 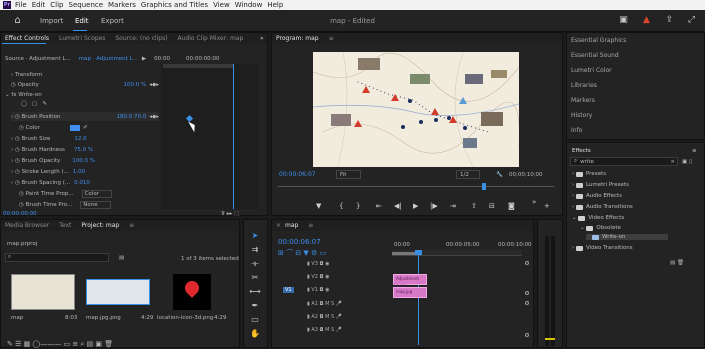 I want to click on wrench-icon: 🔧, so click(x=499, y=174).